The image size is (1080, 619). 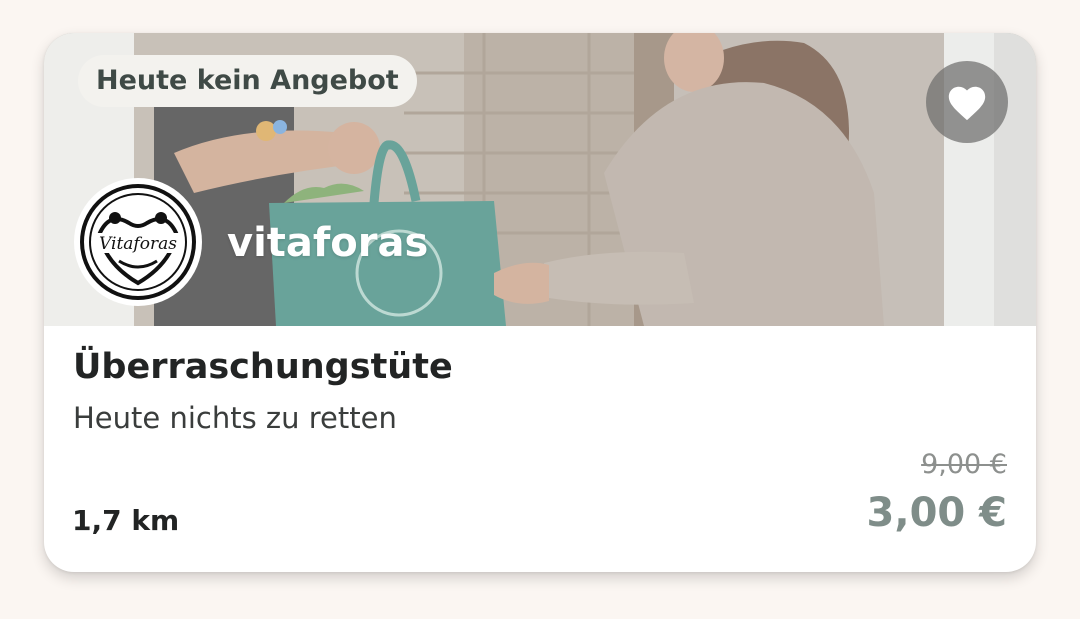 What do you see at coordinates (235, 418) in the screenshot?
I see `availability-status: Heute nichts zu retten` at bounding box center [235, 418].